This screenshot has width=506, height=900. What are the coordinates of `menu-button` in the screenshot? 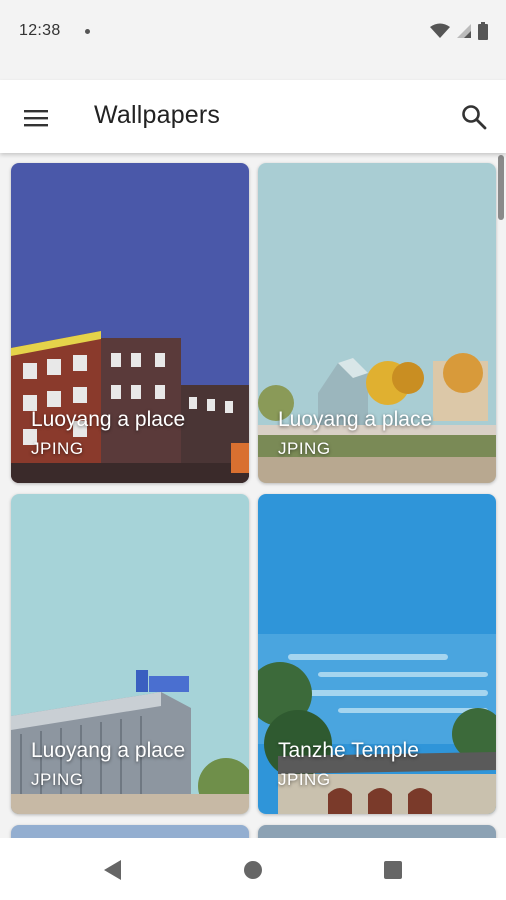 It's located at (36, 118).